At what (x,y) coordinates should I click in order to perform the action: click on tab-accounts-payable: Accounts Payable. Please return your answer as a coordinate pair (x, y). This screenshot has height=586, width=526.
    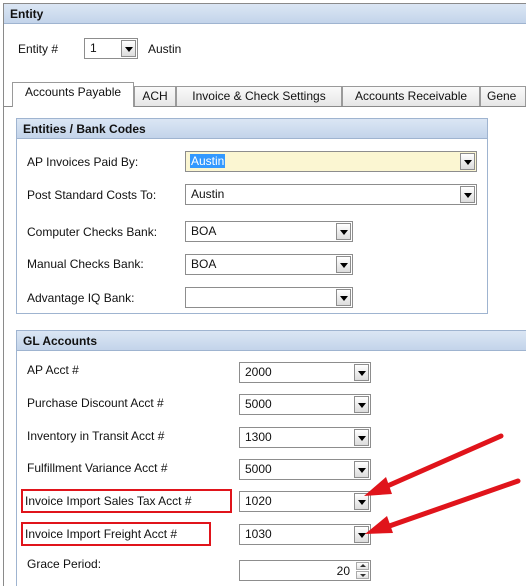
    Looking at the image, I should click on (73, 94).